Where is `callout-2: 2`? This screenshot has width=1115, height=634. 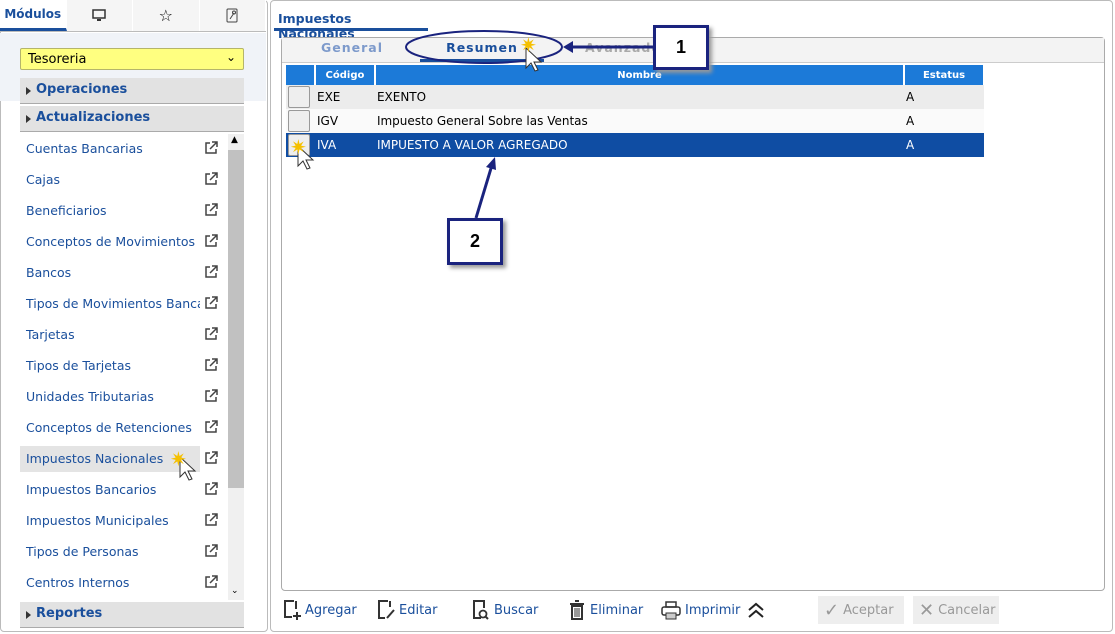 callout-2: 2 is located at coordinates (475, 241).